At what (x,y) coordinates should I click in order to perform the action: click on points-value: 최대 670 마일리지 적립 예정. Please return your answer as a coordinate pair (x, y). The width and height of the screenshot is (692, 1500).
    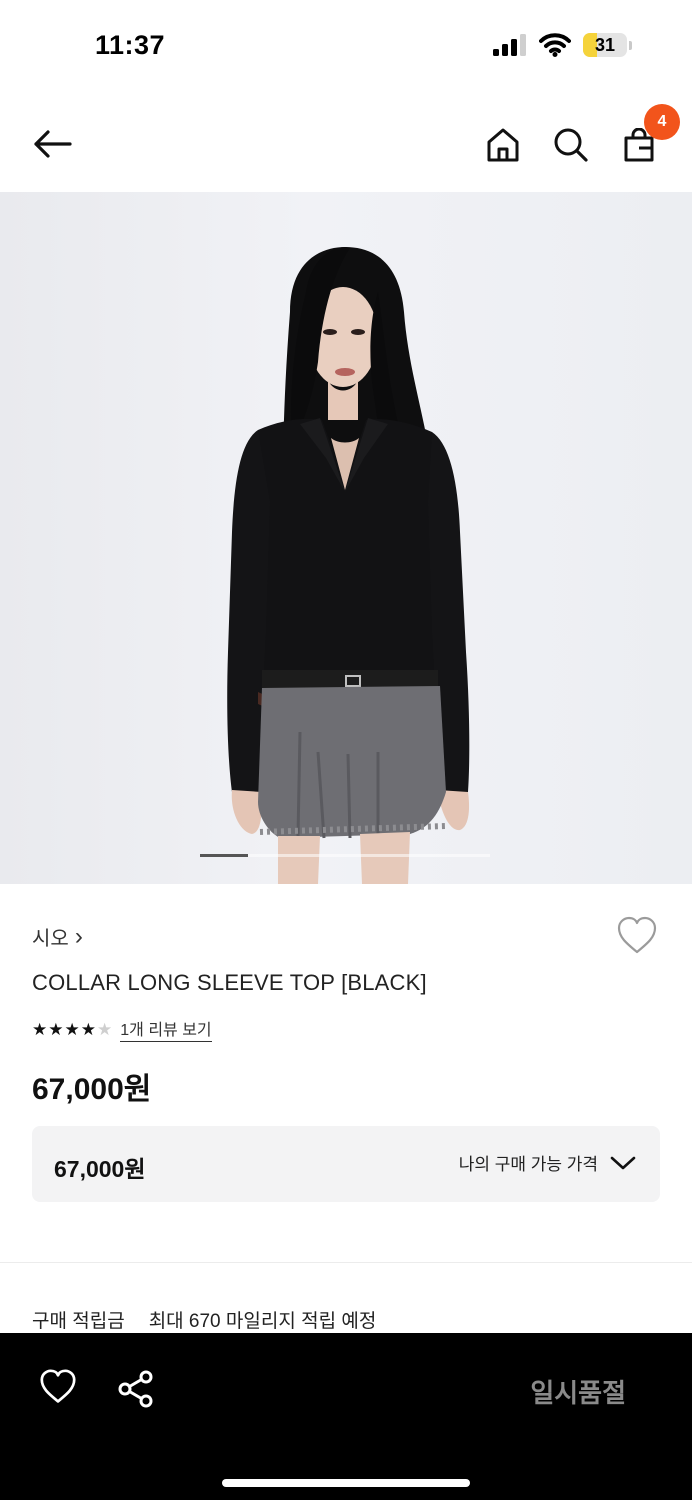
    Looking at the image, I should click on (262, 1321).